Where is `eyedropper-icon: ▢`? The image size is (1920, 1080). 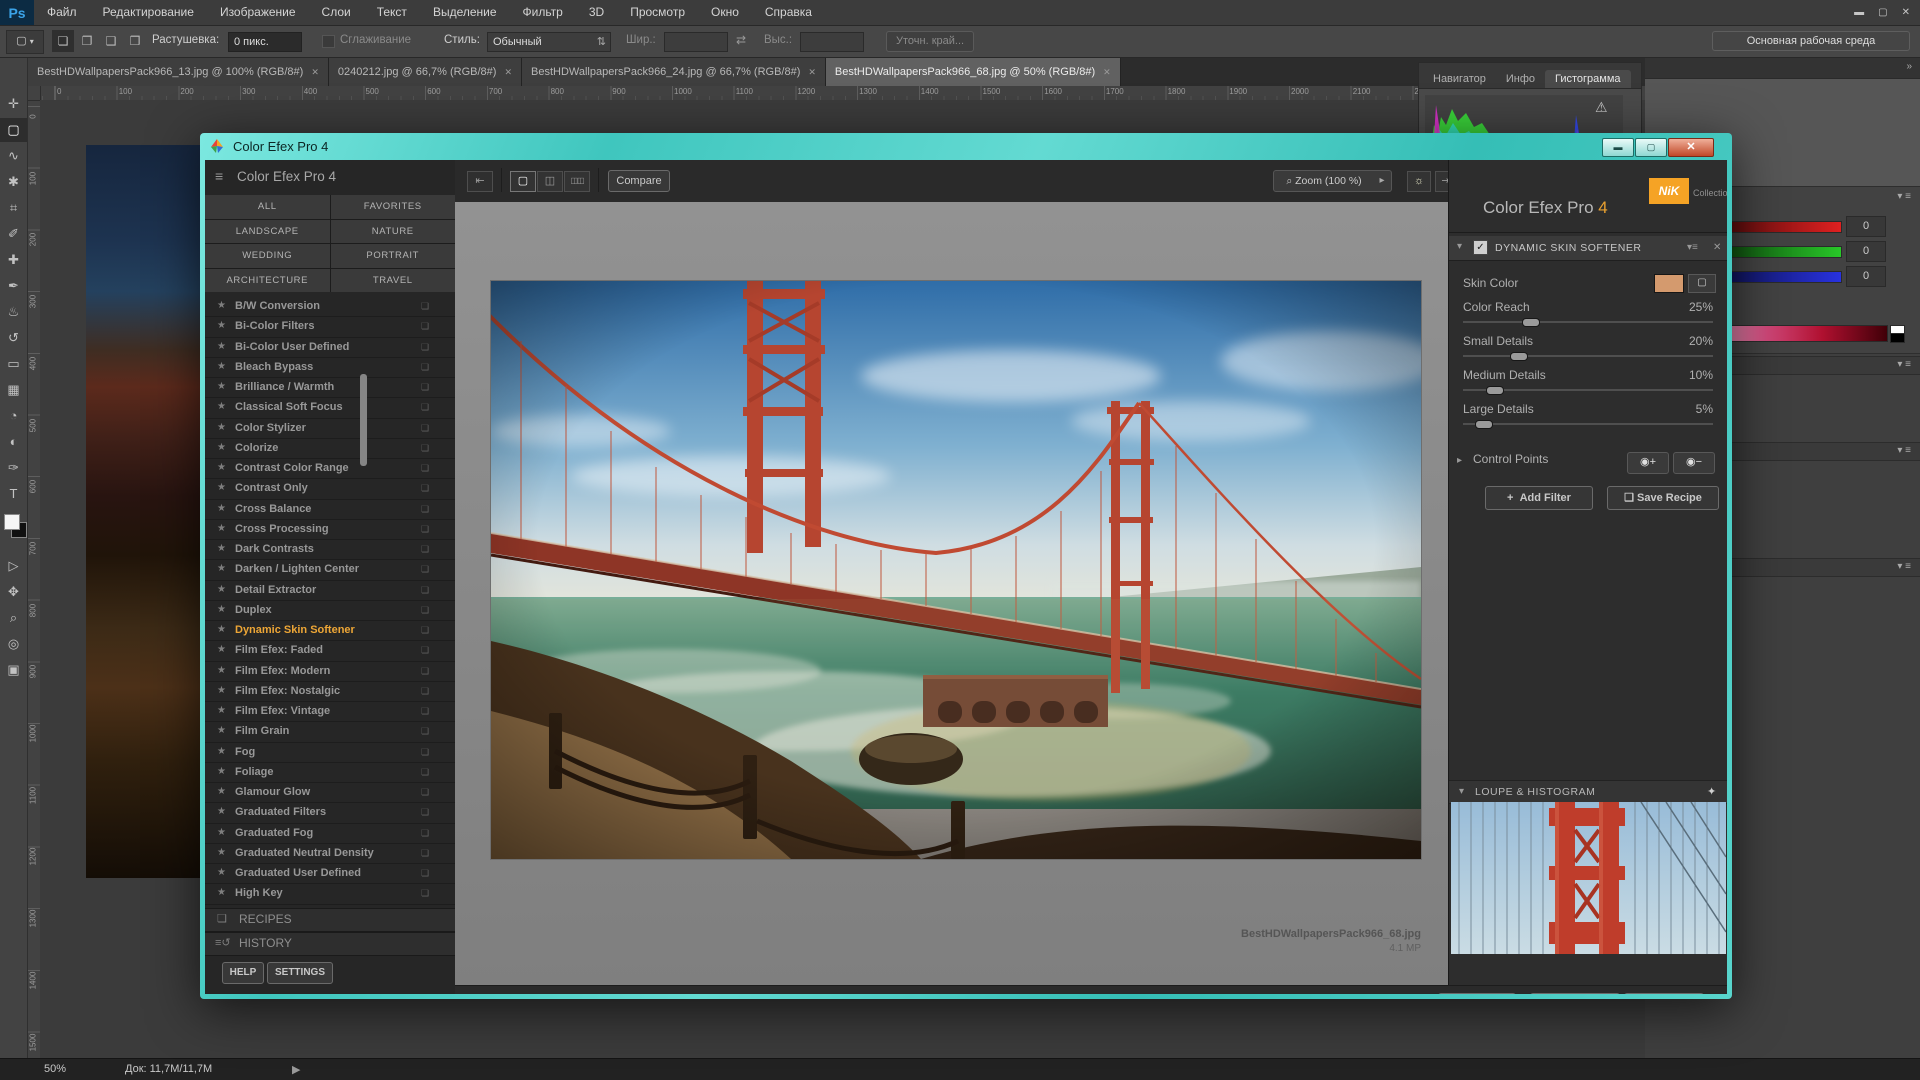 eyedropper-icon: ▢ is located at coordinates (1702, 283).